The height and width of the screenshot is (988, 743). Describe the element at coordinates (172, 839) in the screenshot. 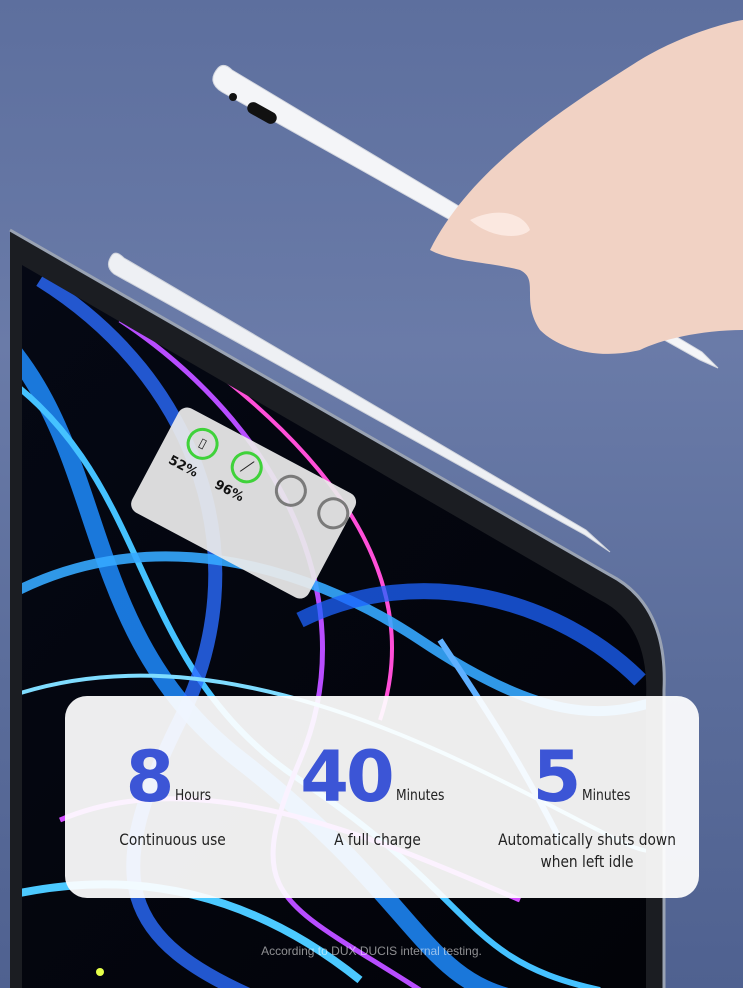

I see `stat-description: Continuous use` at that location.